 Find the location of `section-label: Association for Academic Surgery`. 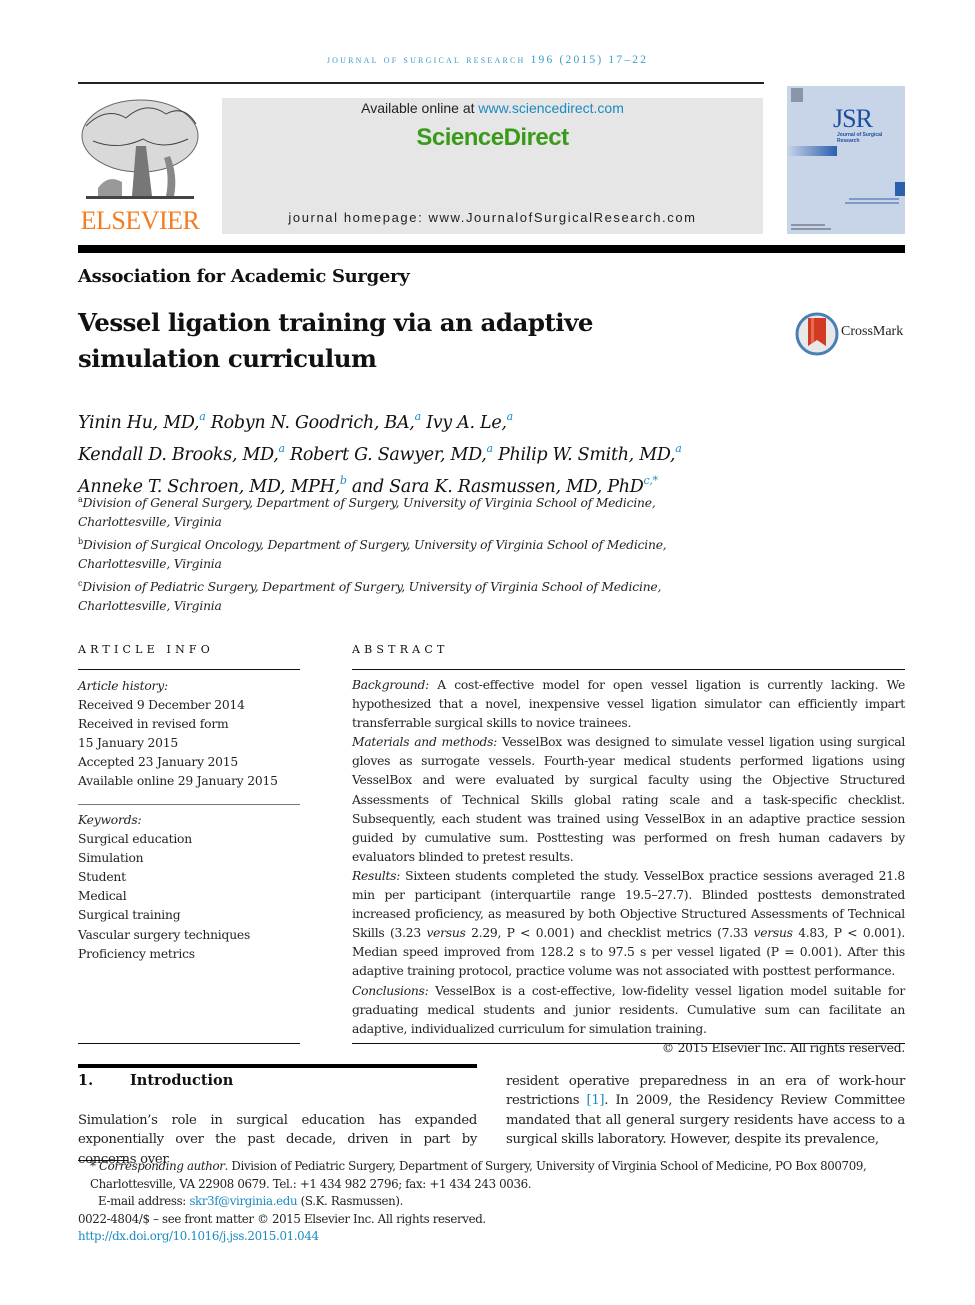

section-label: Association for Academic Surgery is located at coordinates (244, 276).